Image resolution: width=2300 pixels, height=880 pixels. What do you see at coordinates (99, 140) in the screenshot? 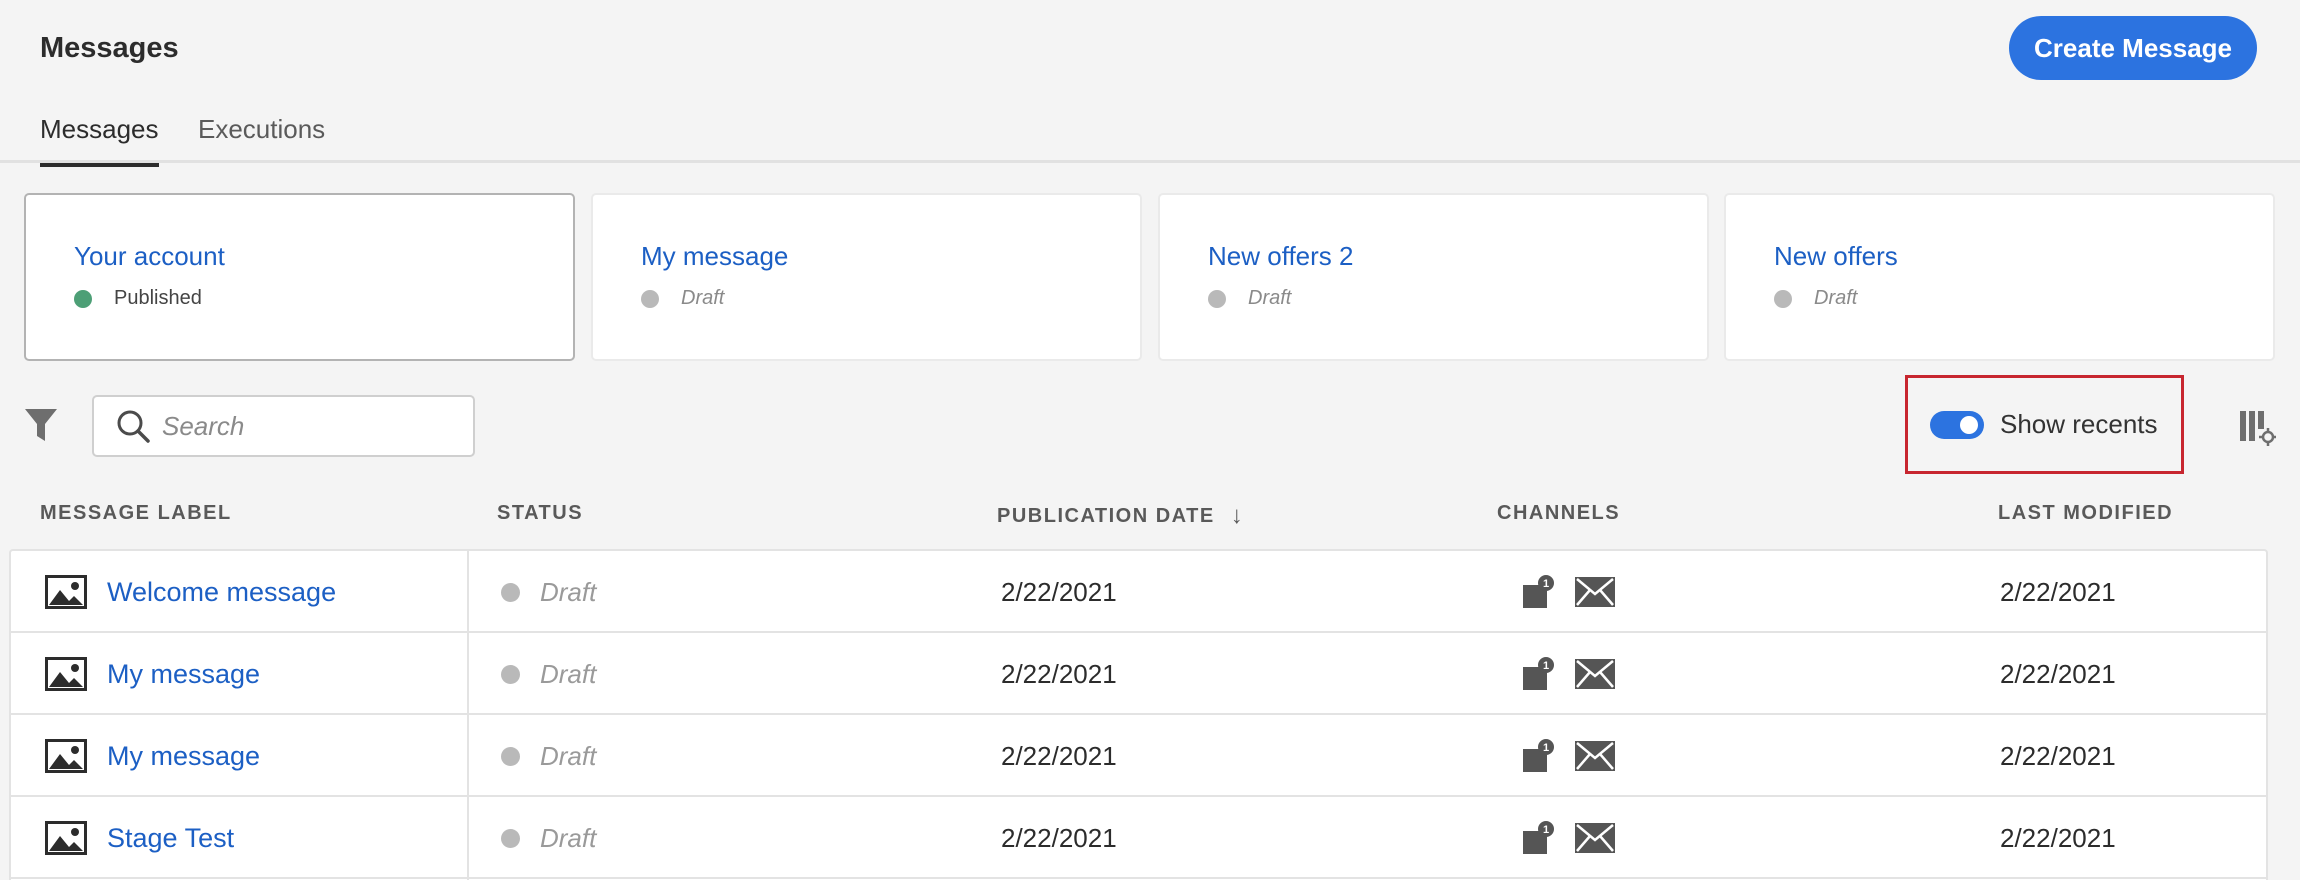
I see `tab-messages: Messages` at bounding box center [99, 140].